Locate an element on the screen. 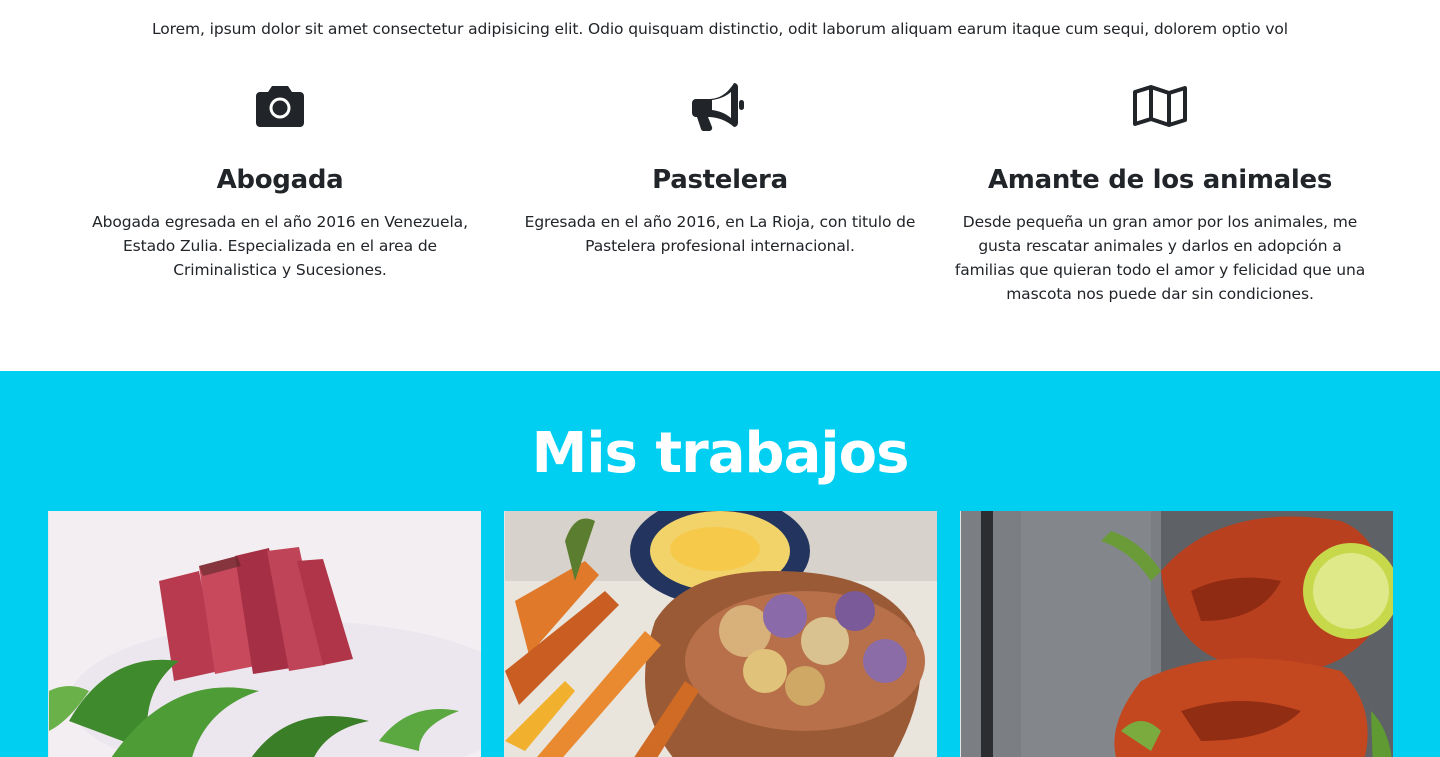  seared-tuna-photo is located at coordinates (265, 634).